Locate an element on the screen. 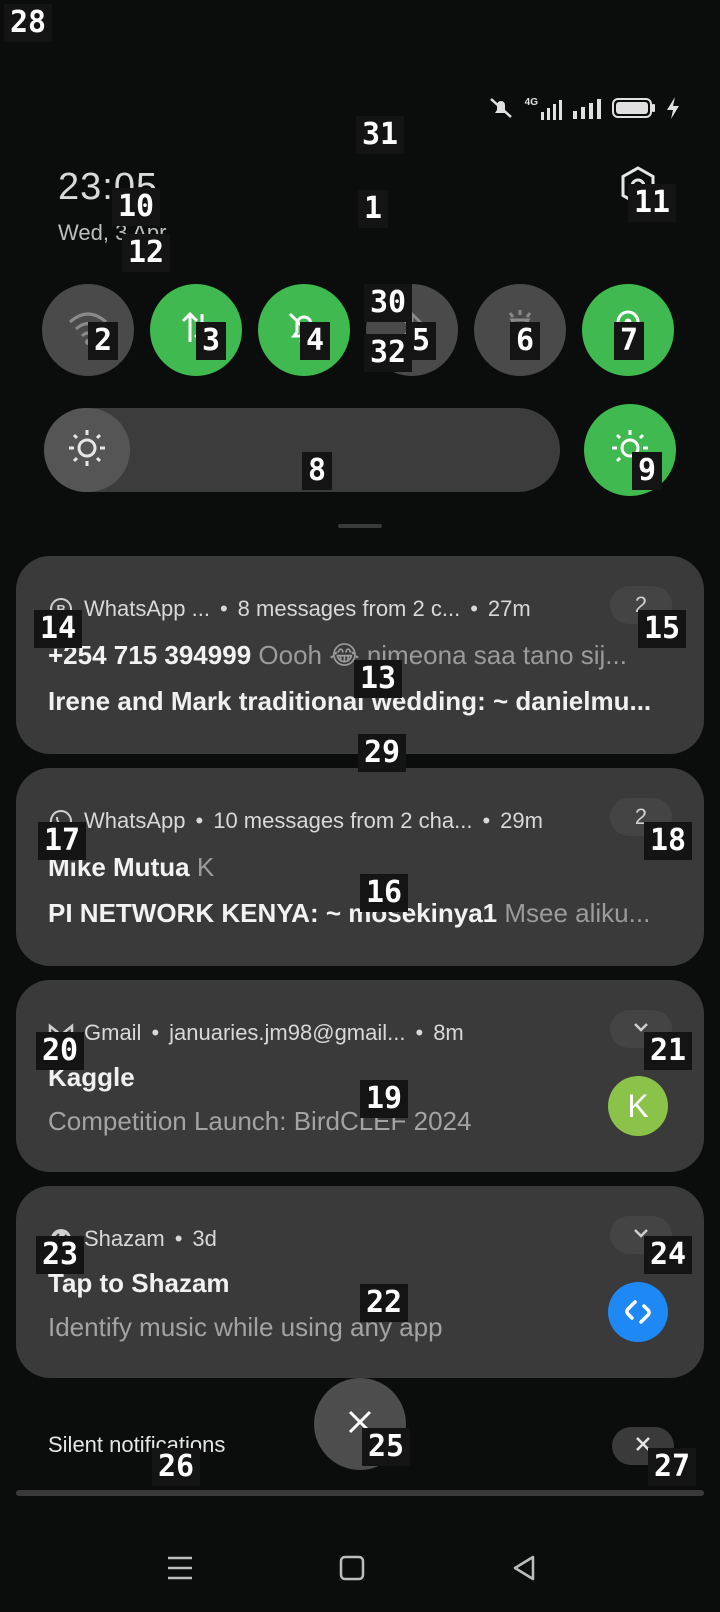 Image resolution: width=720 pixels, height=1612 pixels. notification-time: 8m is located at coordinates (448, 1032).